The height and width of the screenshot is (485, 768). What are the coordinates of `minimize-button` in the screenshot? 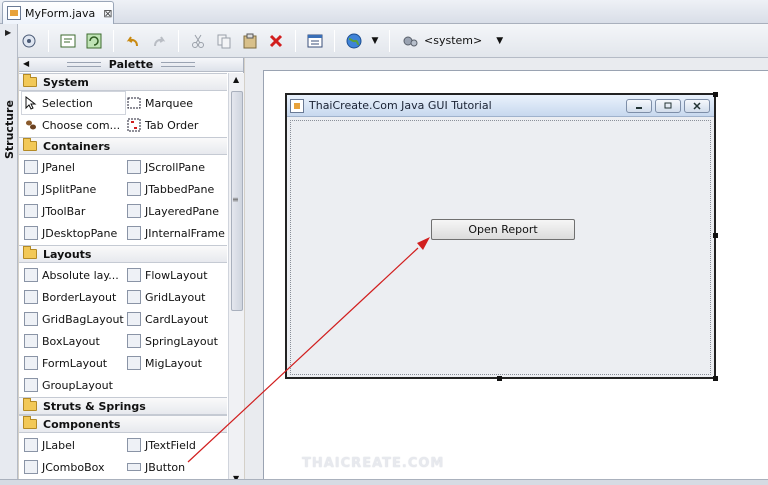 It's located at (639, 105).